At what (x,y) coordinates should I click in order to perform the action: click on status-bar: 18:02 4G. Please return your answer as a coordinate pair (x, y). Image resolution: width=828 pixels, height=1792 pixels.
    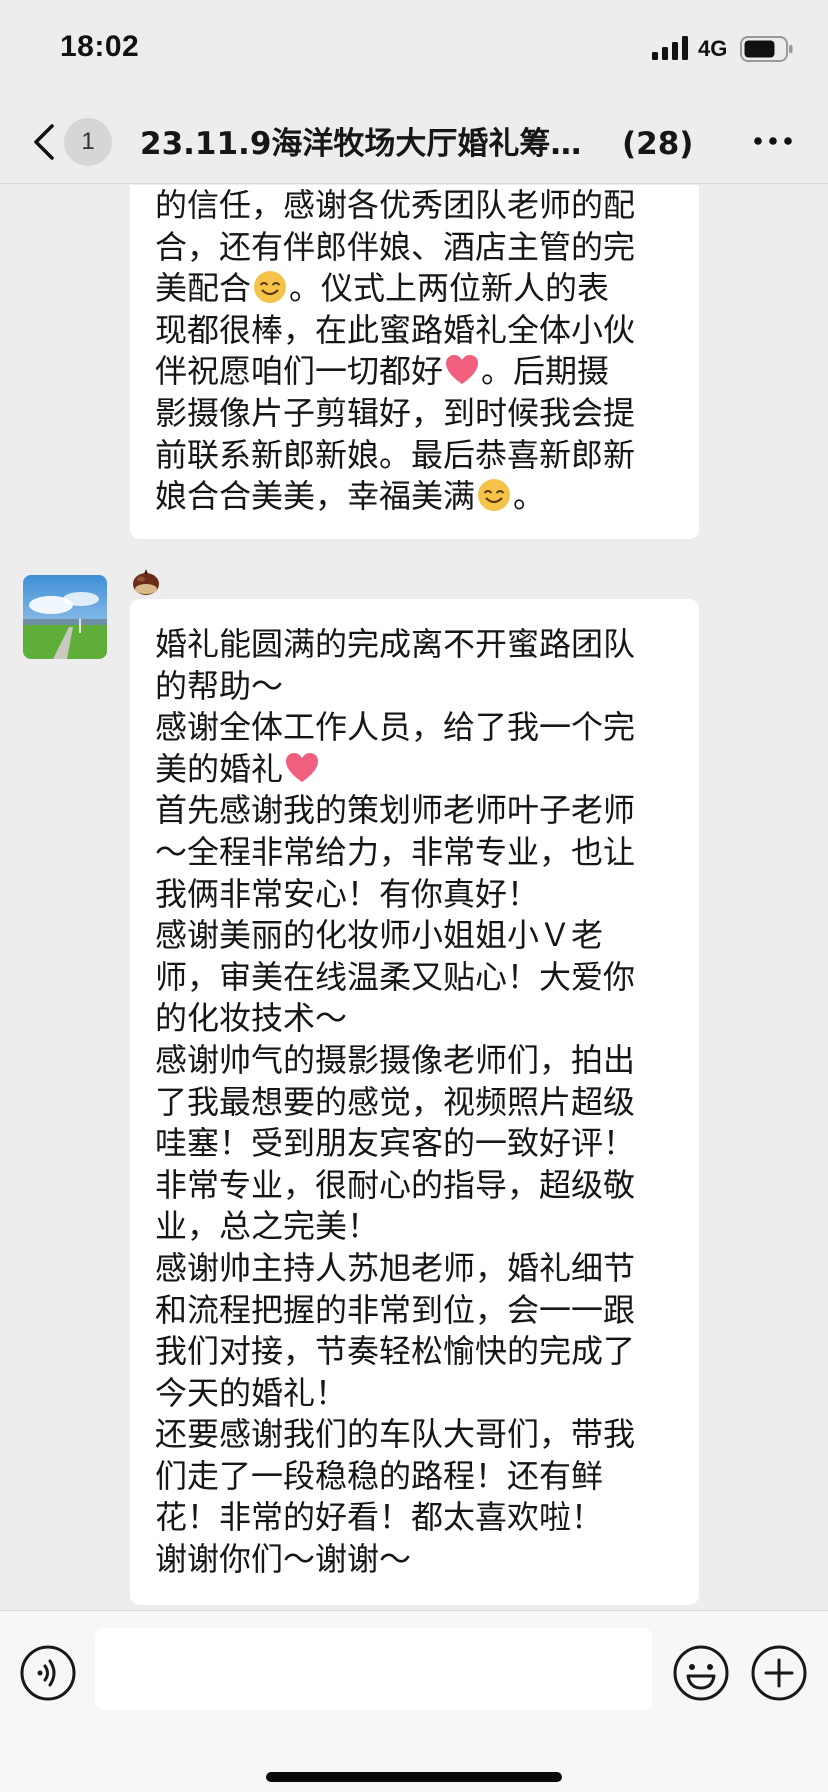
    Looking at the image, I should click on (414, 50).